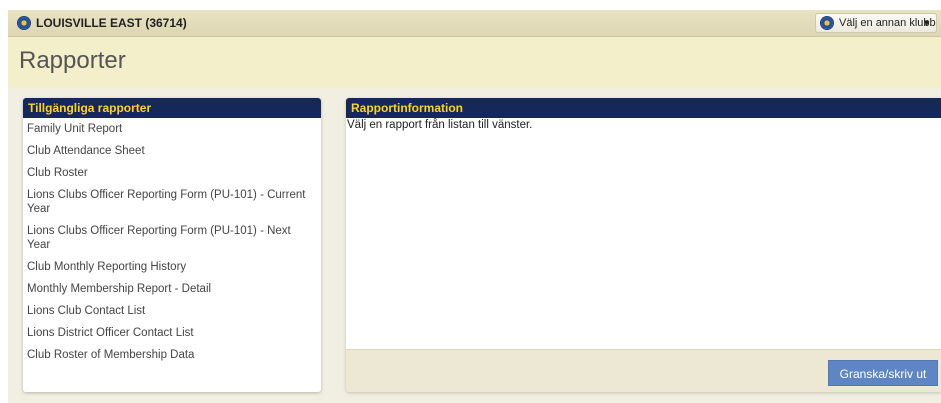  Describe the element at coordinates (172, 108) in the screenshot. I see `available-reports-header: Tillgängliga rapporter` at that location.